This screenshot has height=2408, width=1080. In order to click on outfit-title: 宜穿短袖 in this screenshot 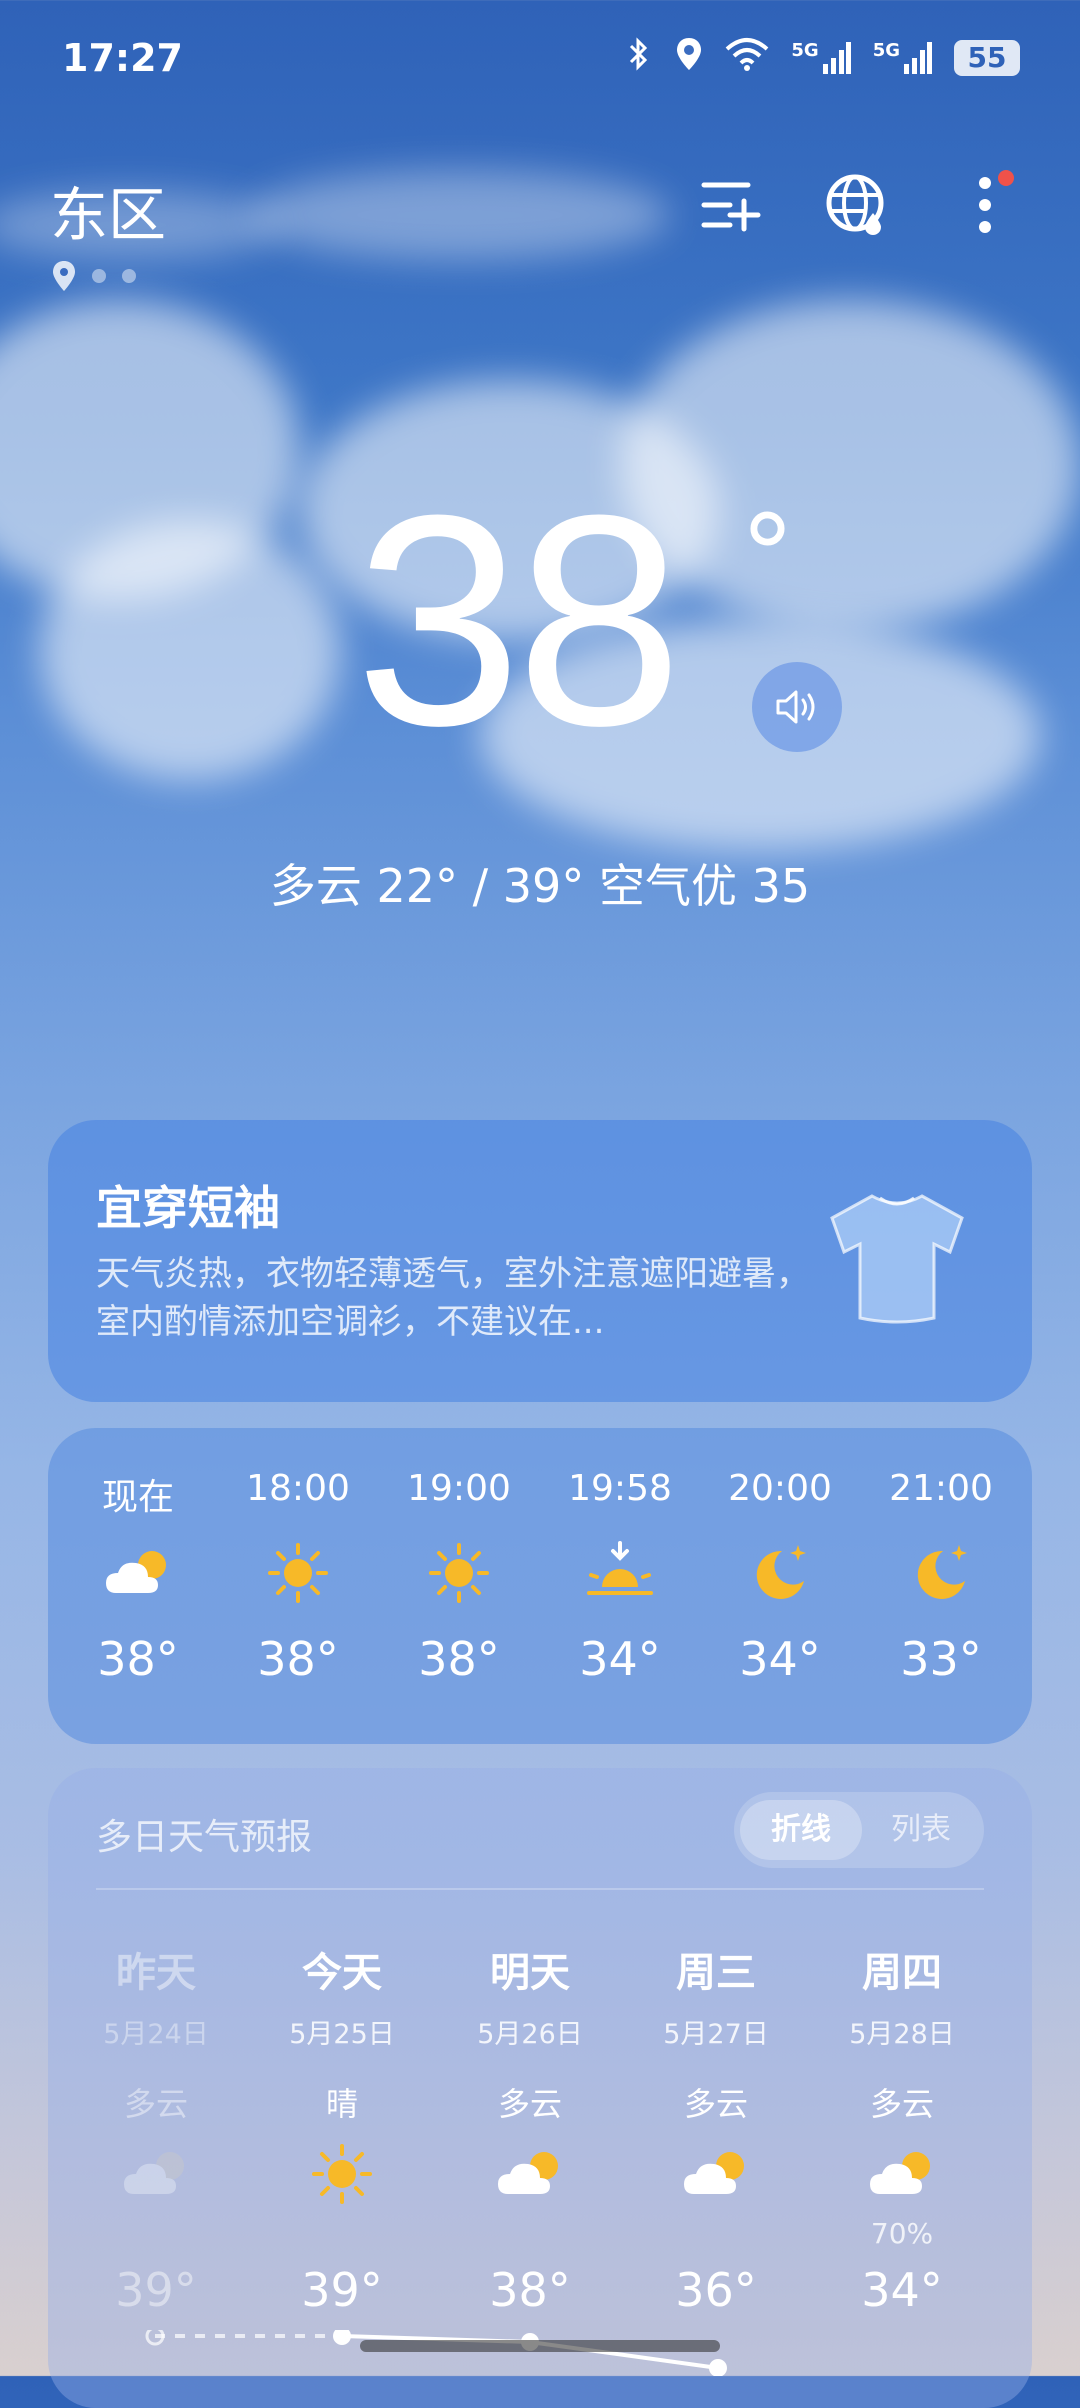, I will do `click(188, 1208)`.